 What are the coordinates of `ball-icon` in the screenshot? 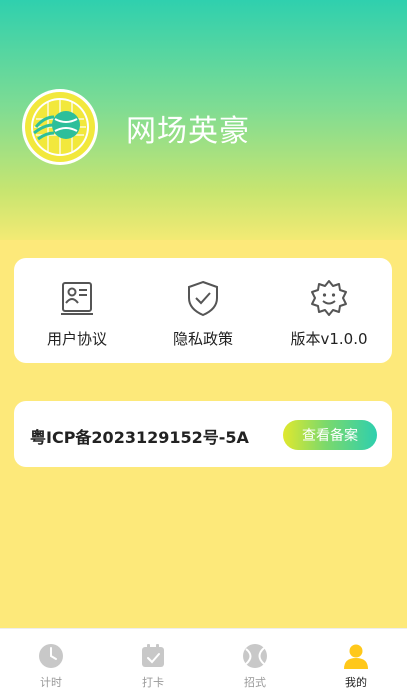 It's located at (255, 656).